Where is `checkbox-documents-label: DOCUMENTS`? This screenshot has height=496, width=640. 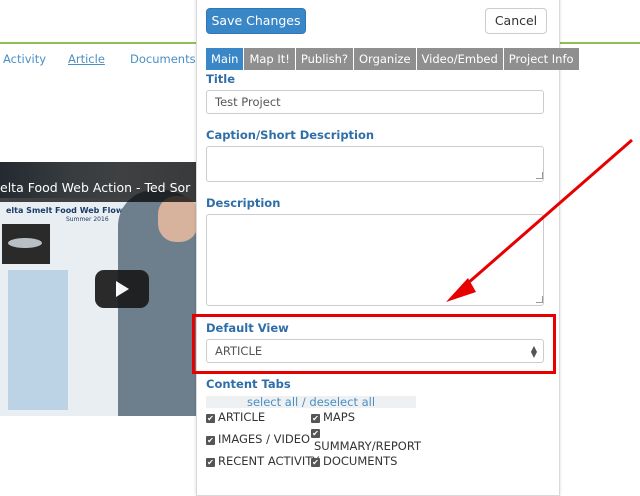
checkbox-documents-label: DOCUMENTS is located at coordinates (360, 461).